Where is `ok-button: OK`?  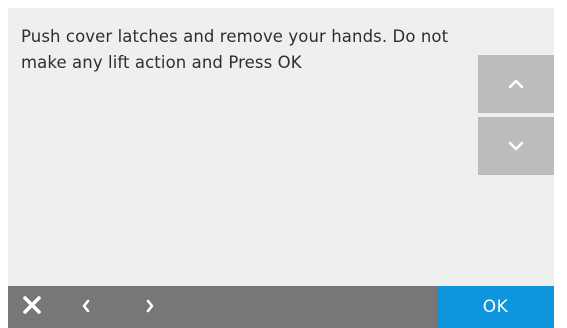
ok-button: OK is located at coordinates (495, 307).